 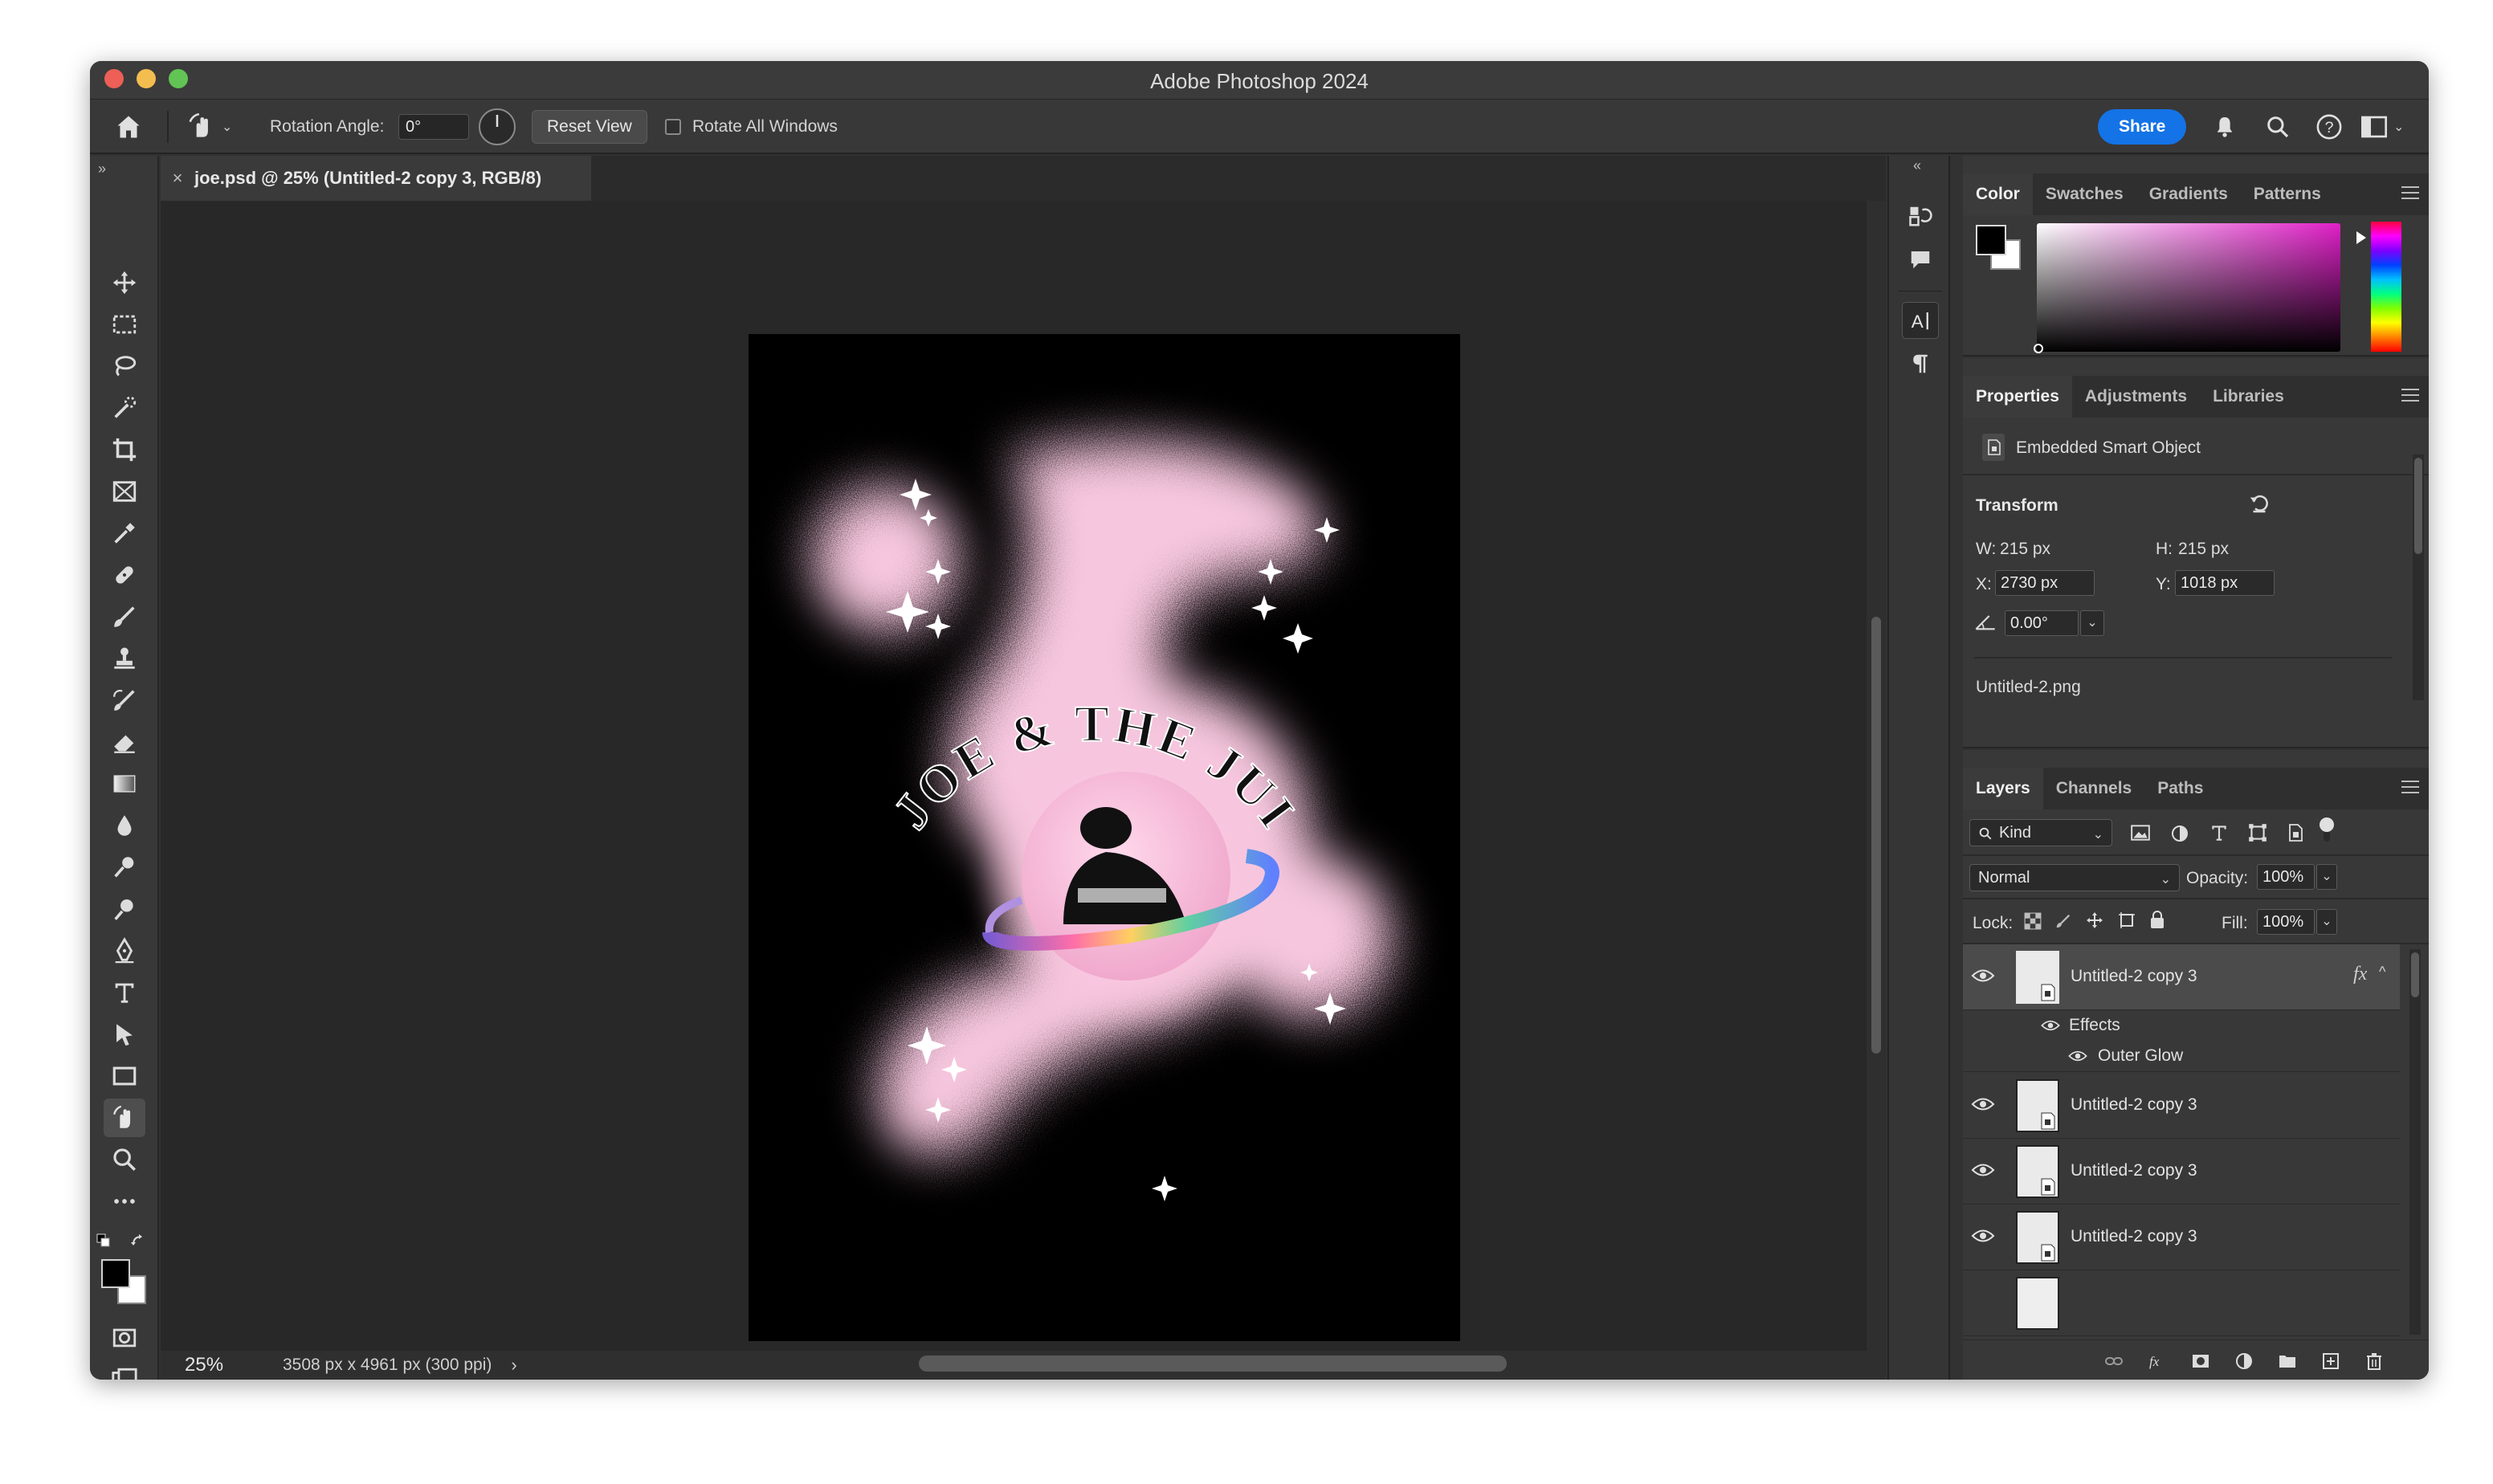 What do you see at coordinates (2063, 923) in the screenshot?
I see `lock-image-pixels-button` at bounding box center [2063, 923].